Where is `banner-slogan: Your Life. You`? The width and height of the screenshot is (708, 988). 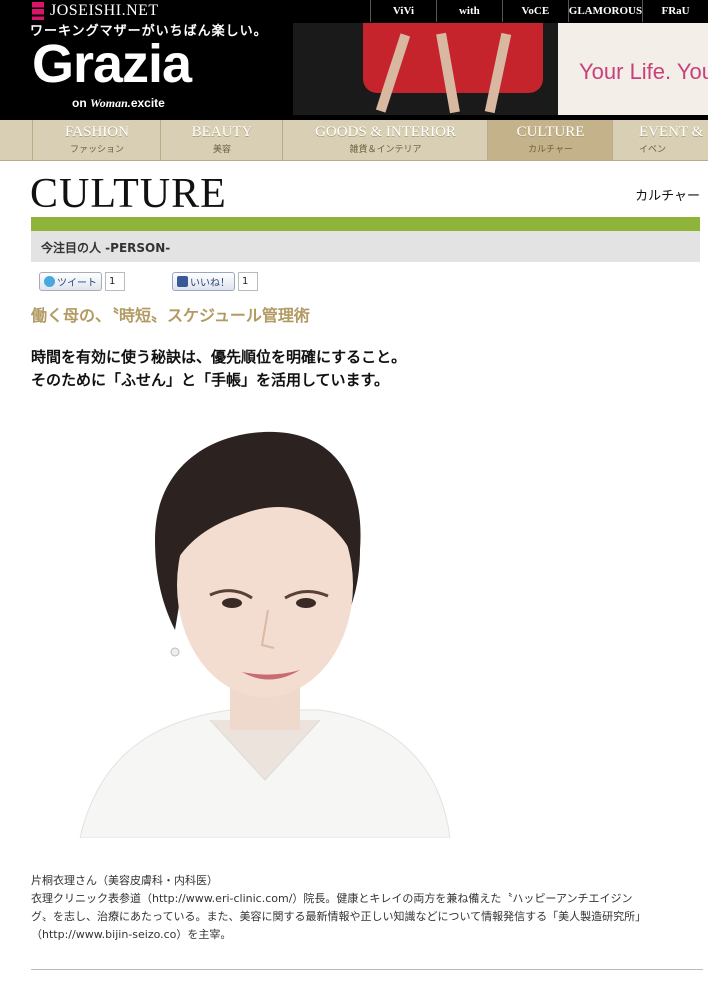 banner-slogan: Your Life. You is located at coordinates (643, 71).